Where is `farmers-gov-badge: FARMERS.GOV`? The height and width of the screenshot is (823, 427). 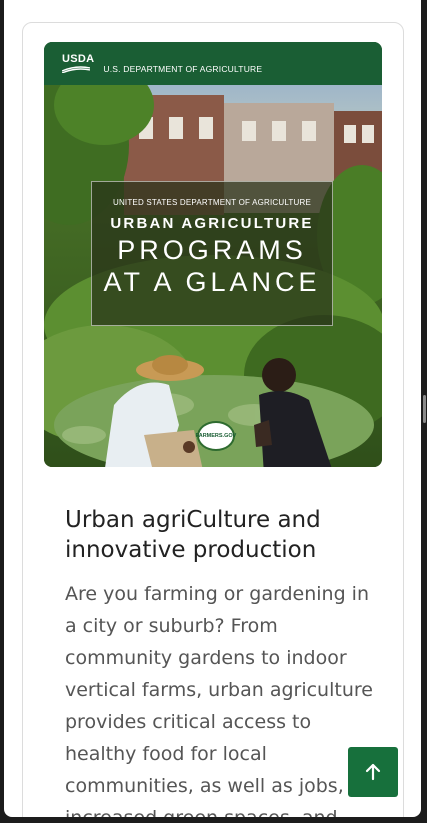 farmers-gov-badge: FARMERS.GOV is located at coordinates (216, 436).